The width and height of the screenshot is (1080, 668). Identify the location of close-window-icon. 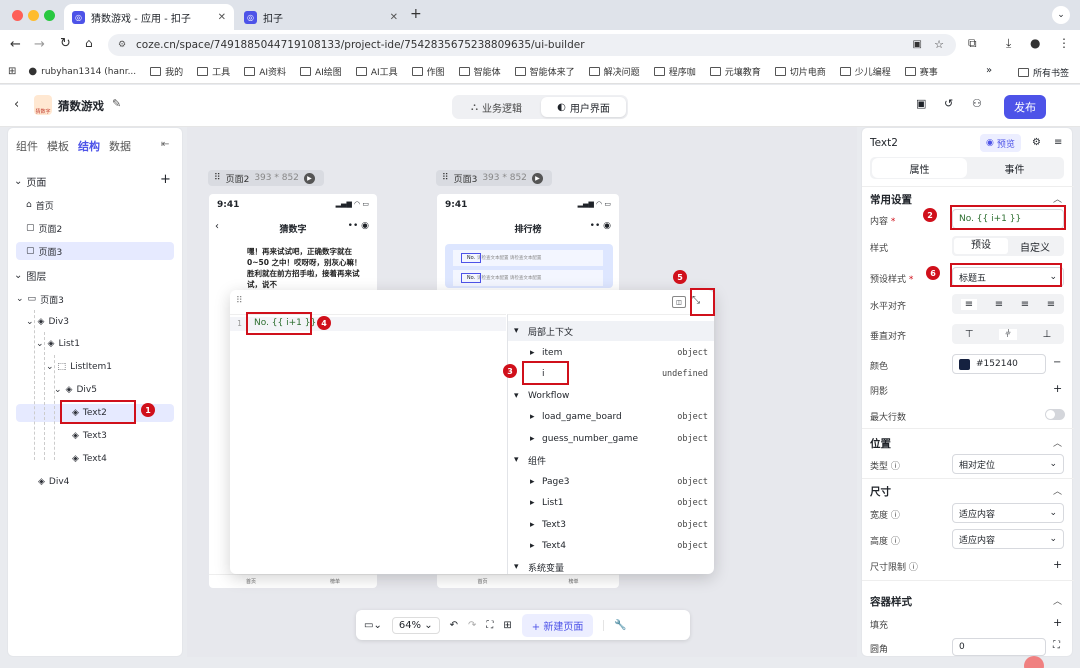
(17, 15).